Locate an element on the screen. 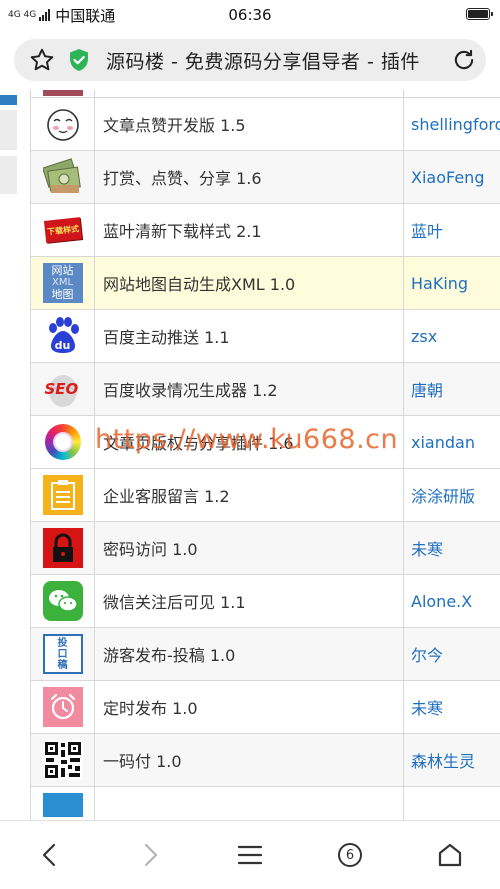 This screenshot has width=500, height=889. money-icon is located at coordinates (62, 177).